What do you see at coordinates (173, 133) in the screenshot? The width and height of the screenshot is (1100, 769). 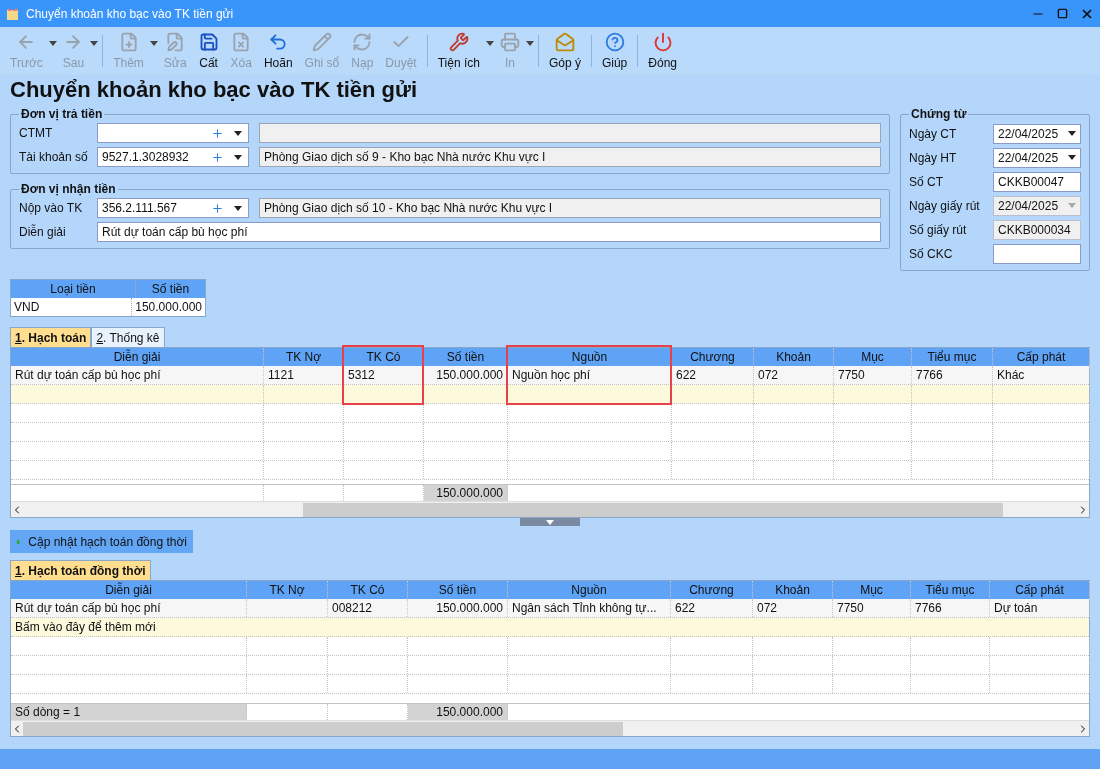 I see `account-combo` at bounding box center [173, 133].